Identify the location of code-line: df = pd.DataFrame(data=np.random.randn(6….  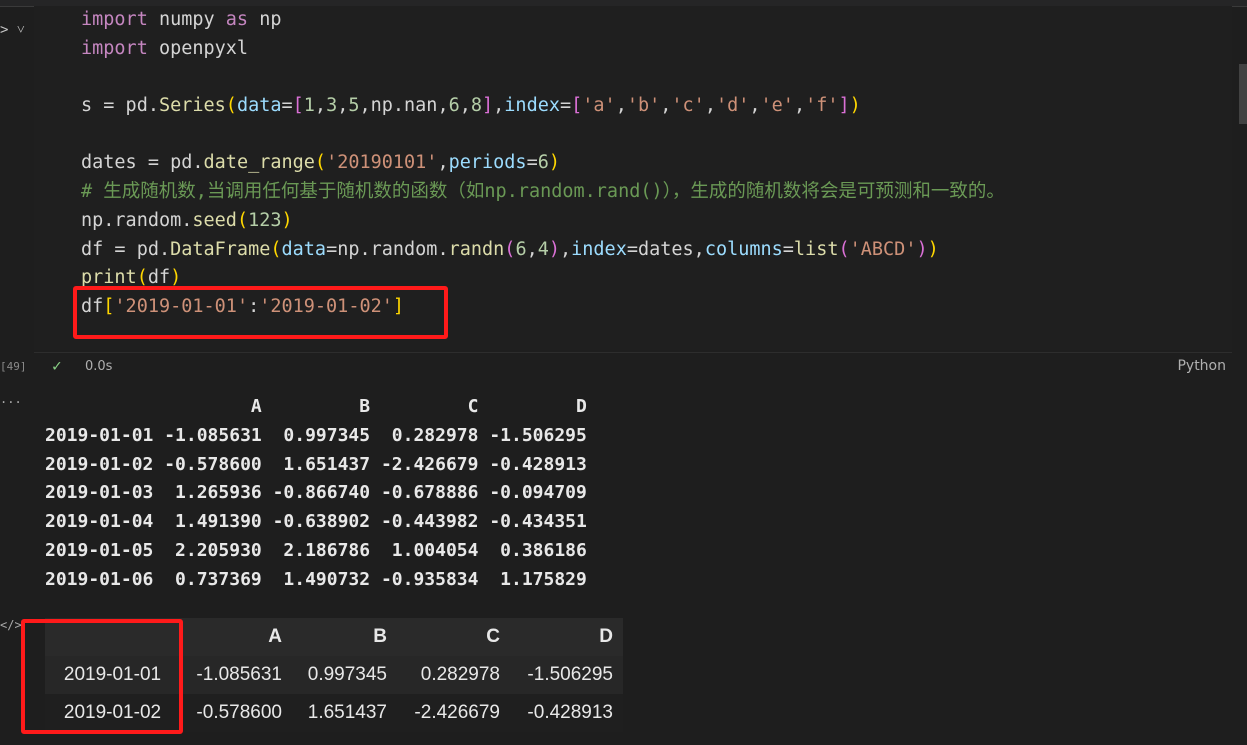
(543, 250).